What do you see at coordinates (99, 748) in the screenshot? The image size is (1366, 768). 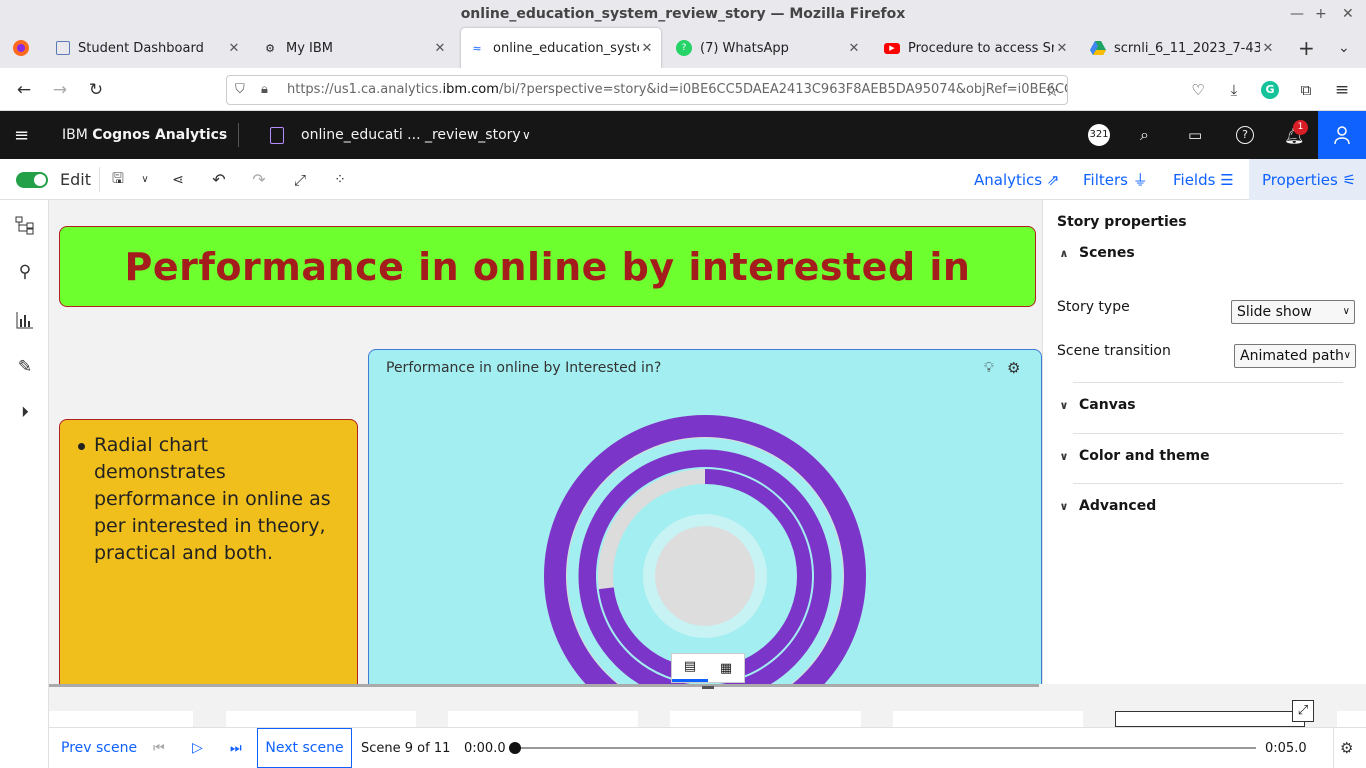 I see `prev-scene-button: Prev scene` at bounding box center [99, 748].